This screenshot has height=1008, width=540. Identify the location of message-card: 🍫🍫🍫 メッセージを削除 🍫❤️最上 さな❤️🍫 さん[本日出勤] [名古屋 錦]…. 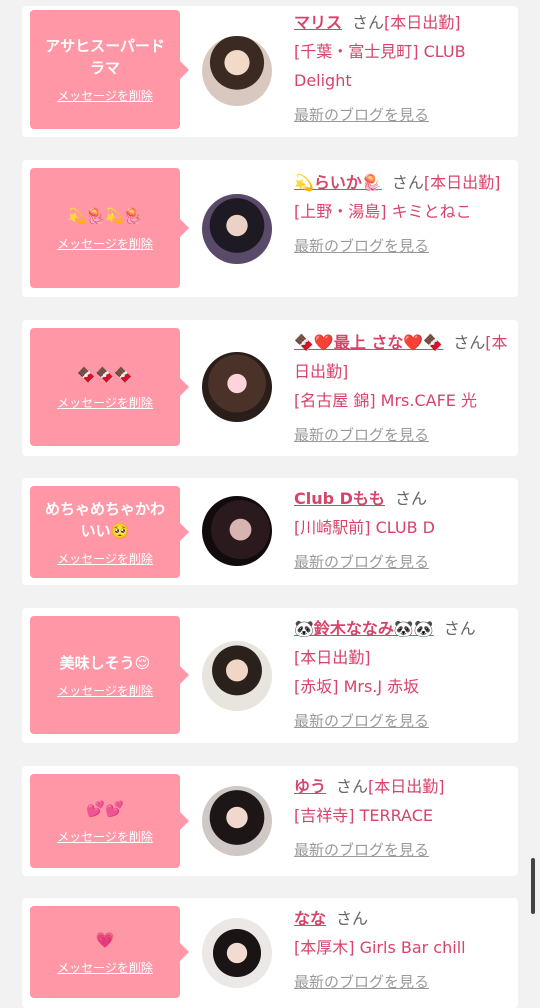
(270, 388).